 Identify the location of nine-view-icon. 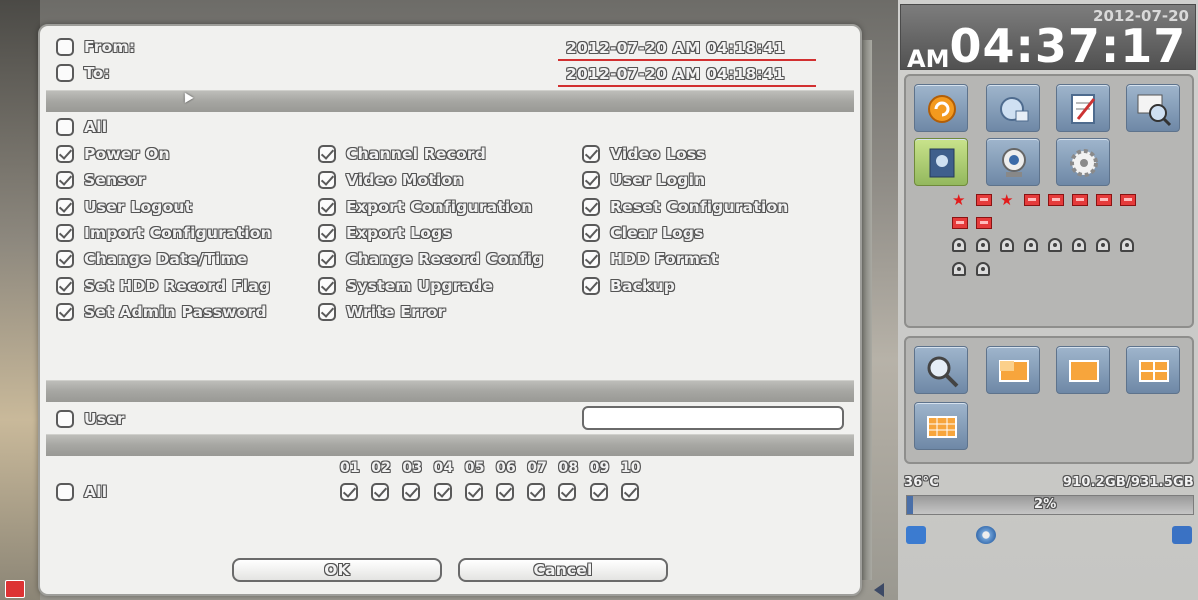
(941, 426).